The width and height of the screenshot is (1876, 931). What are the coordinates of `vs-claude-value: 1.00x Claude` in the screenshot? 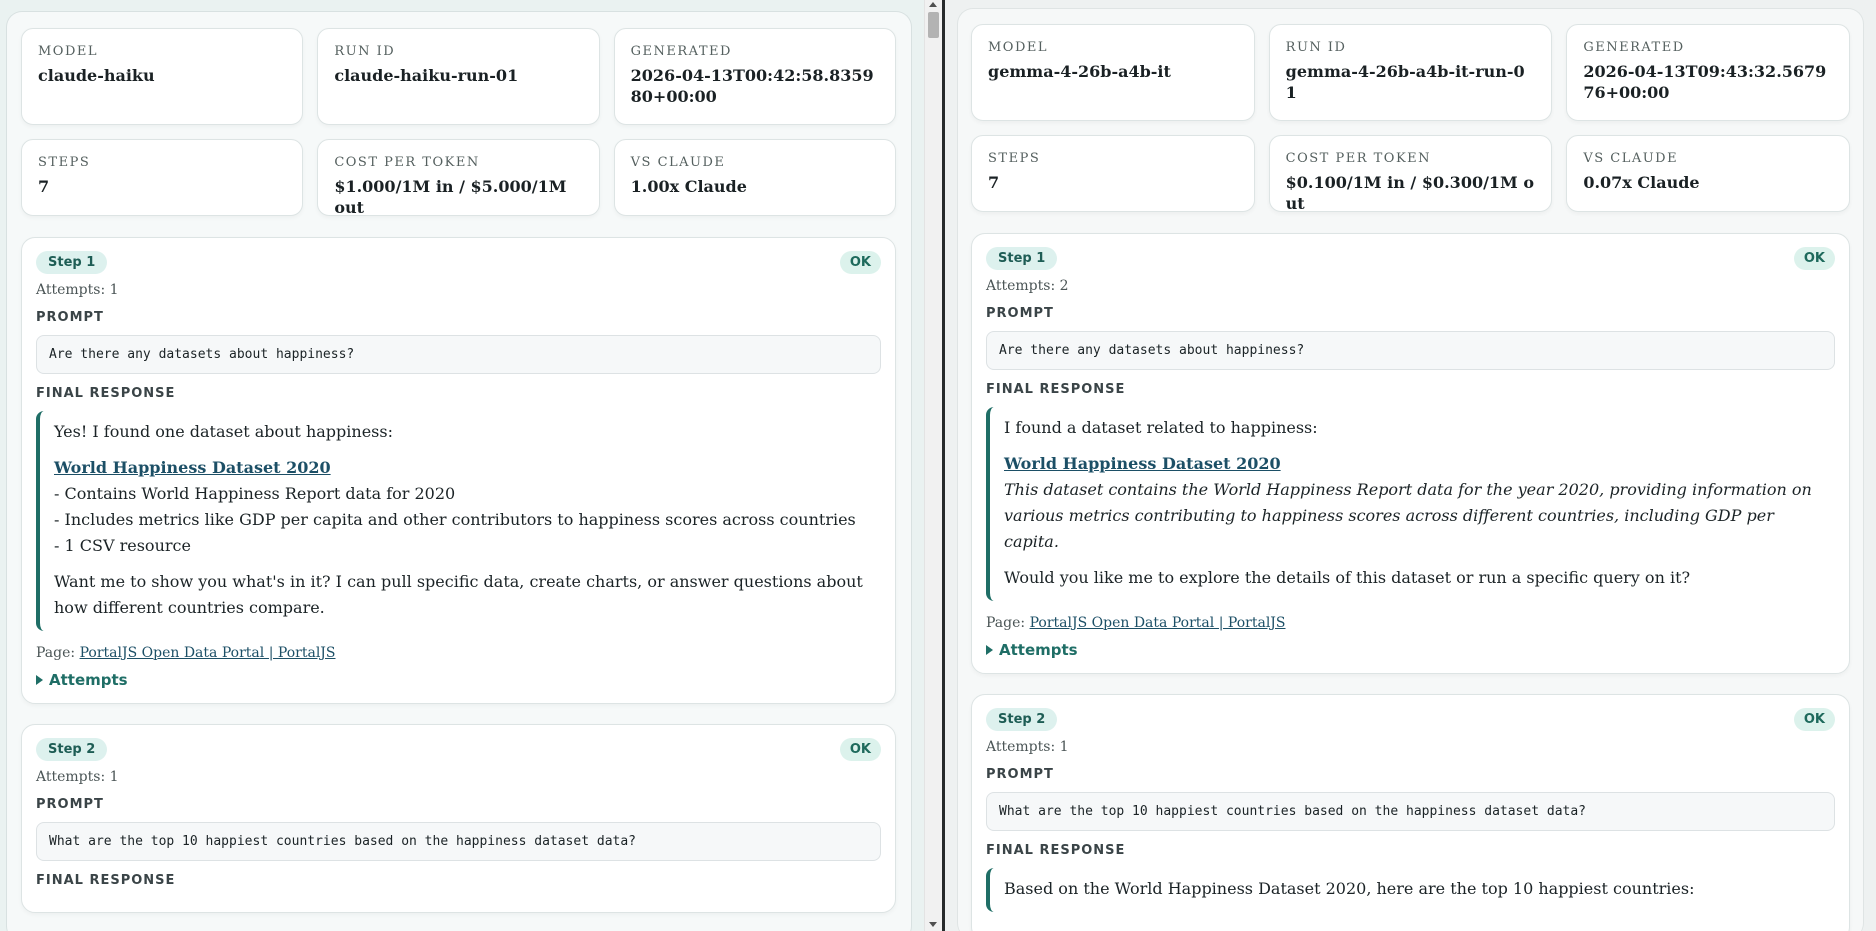 It's located at (688, 186).